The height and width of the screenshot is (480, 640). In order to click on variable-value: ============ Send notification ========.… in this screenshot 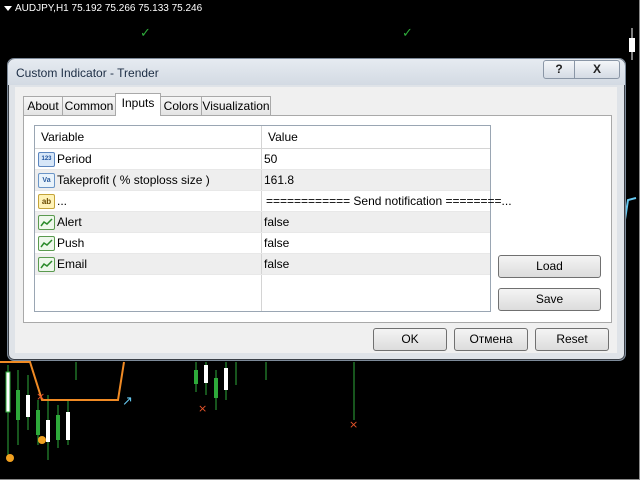, I will do `click(389, 201)`.